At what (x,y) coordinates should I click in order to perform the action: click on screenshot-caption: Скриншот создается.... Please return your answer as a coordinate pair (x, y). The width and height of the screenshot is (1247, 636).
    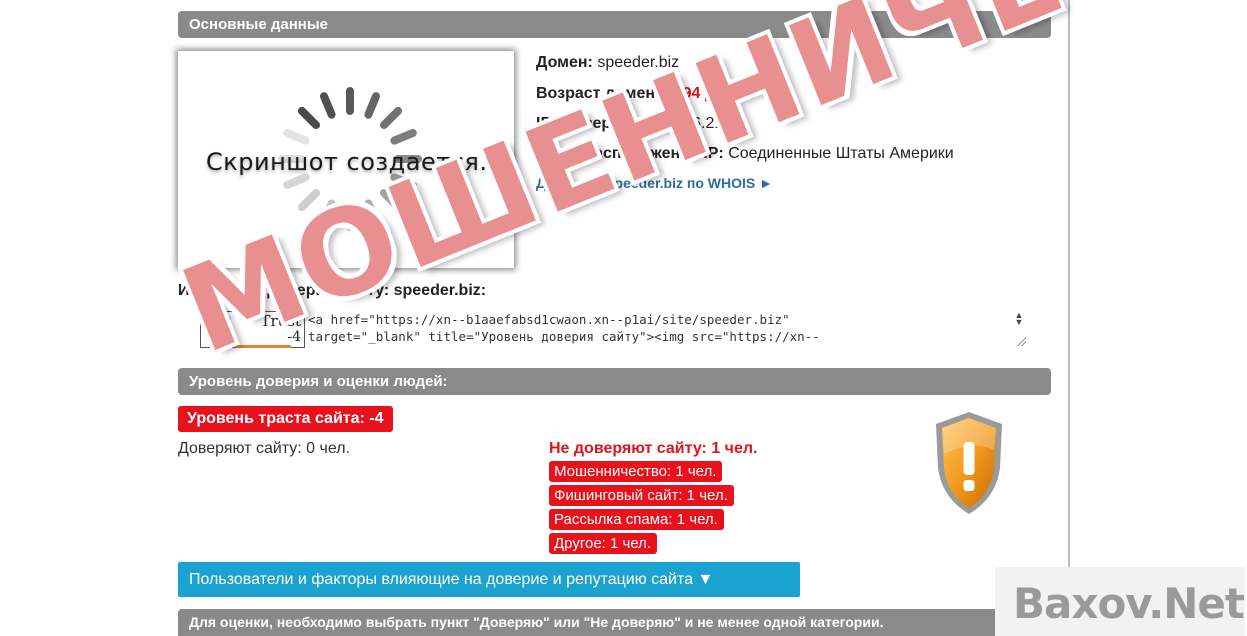
    Looking at the image, I should click on (355, 162).